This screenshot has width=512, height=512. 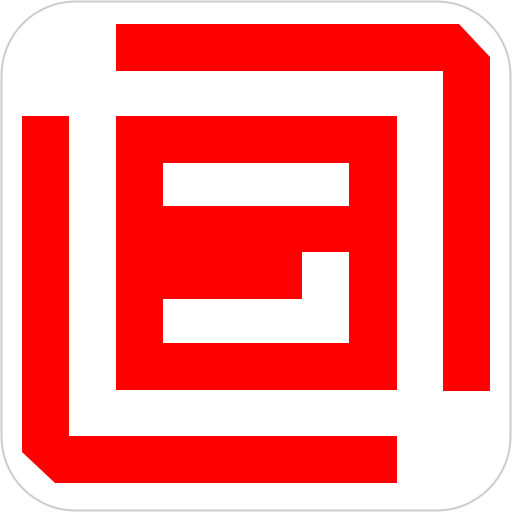 What do you see at coordinates (287, 47) in the screenshot?
I see `logo-top-bar` at bounding box center [287, 47].